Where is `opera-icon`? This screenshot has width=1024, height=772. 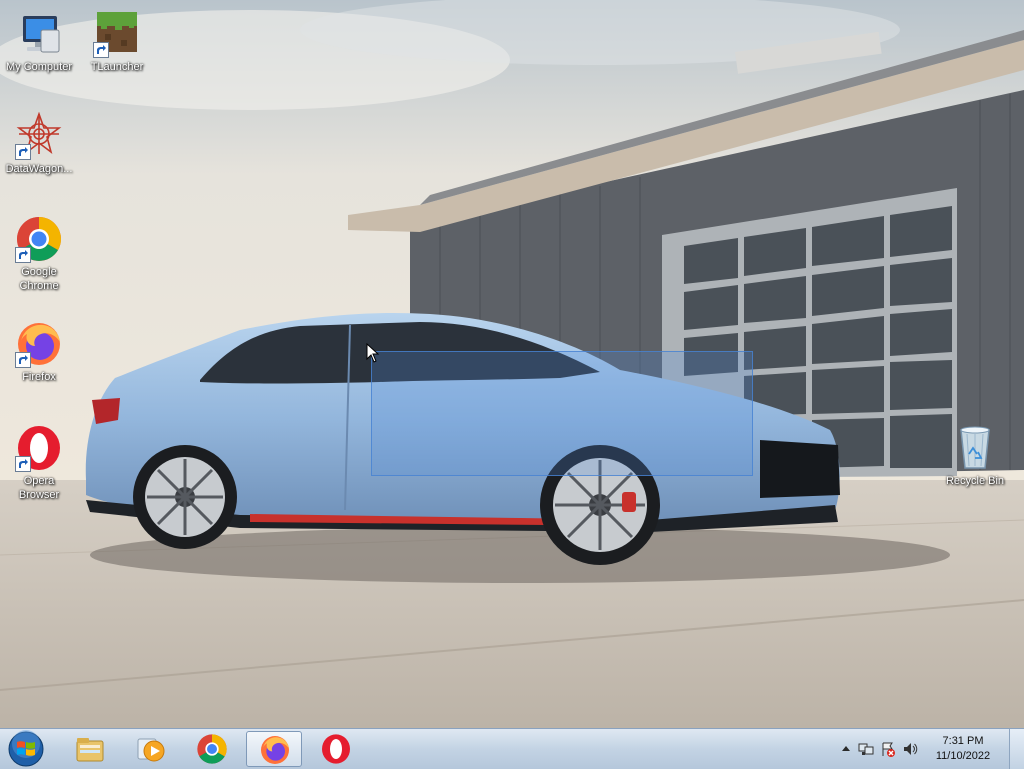 opera-icon is located at coordinates (336, 749).